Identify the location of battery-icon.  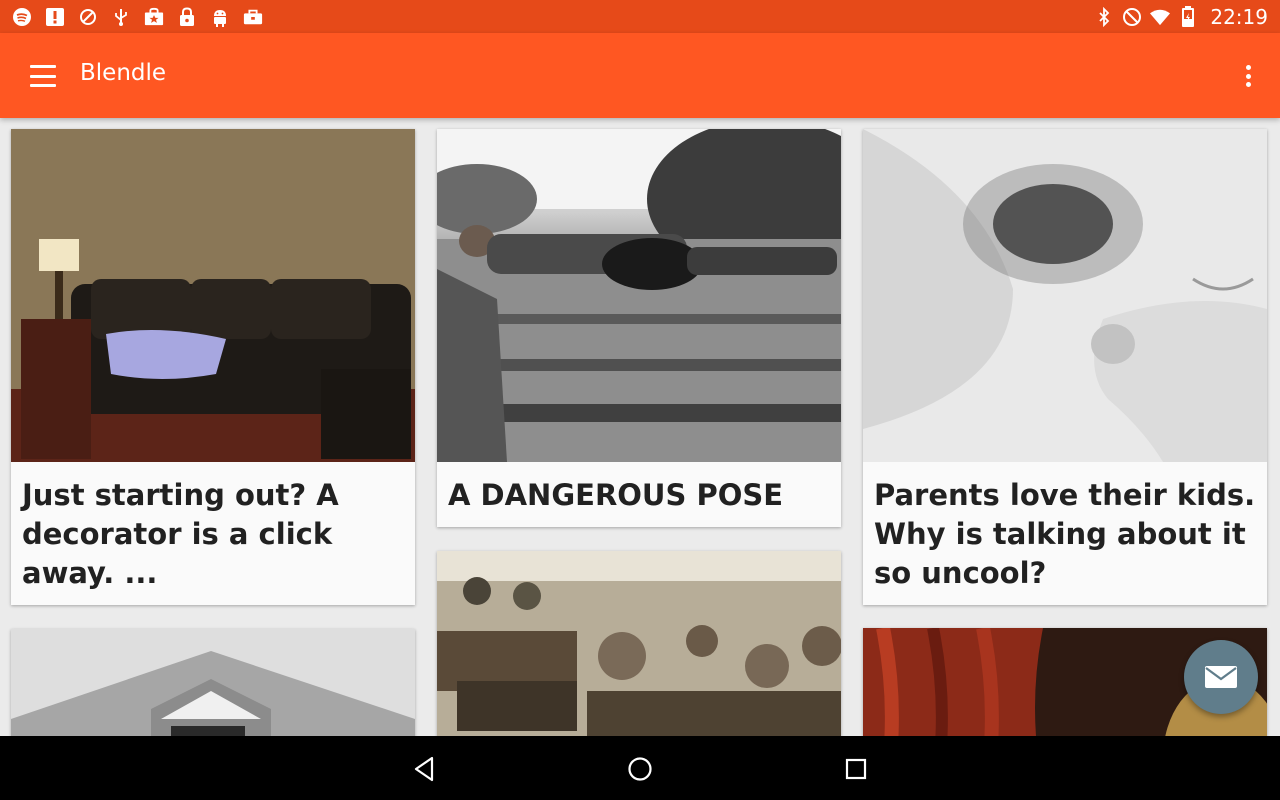
(1188, 16).